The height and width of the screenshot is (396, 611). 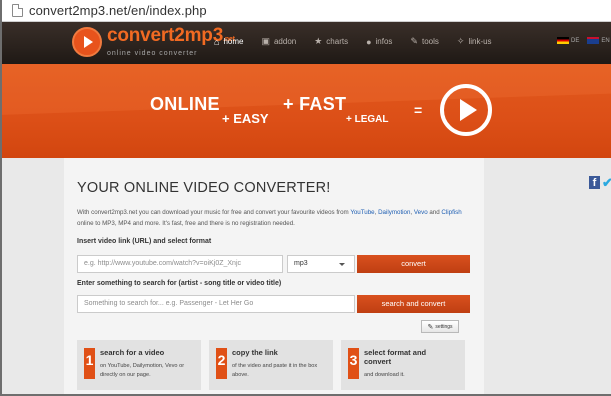 What do you see at coordinates (367, 119) in the screenshot?
I see `hero-legal: + LEGAL` at bounding box center [367, 119].